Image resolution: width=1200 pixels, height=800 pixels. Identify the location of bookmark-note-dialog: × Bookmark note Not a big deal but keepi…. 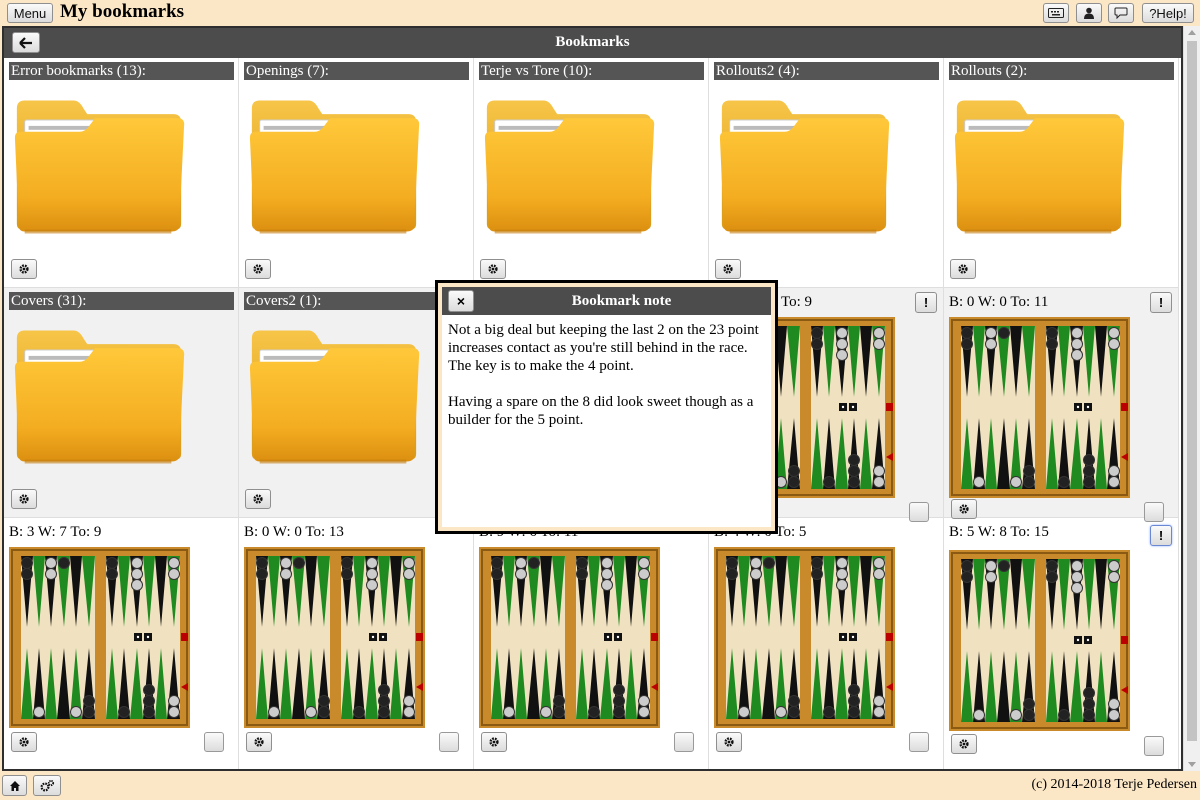
(606, 407).